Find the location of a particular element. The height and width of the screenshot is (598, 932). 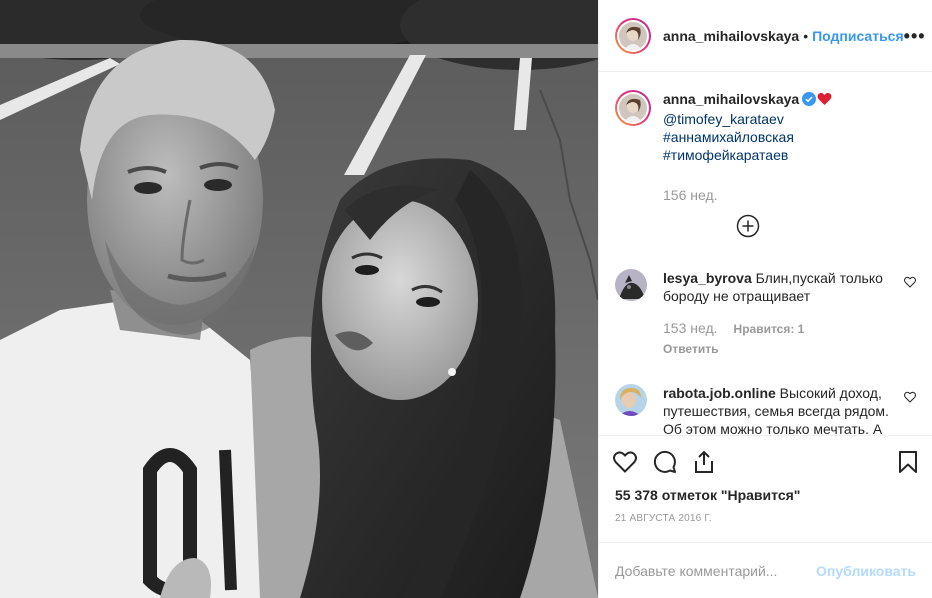

bookmark-icon is located at coordinates (908, 462).